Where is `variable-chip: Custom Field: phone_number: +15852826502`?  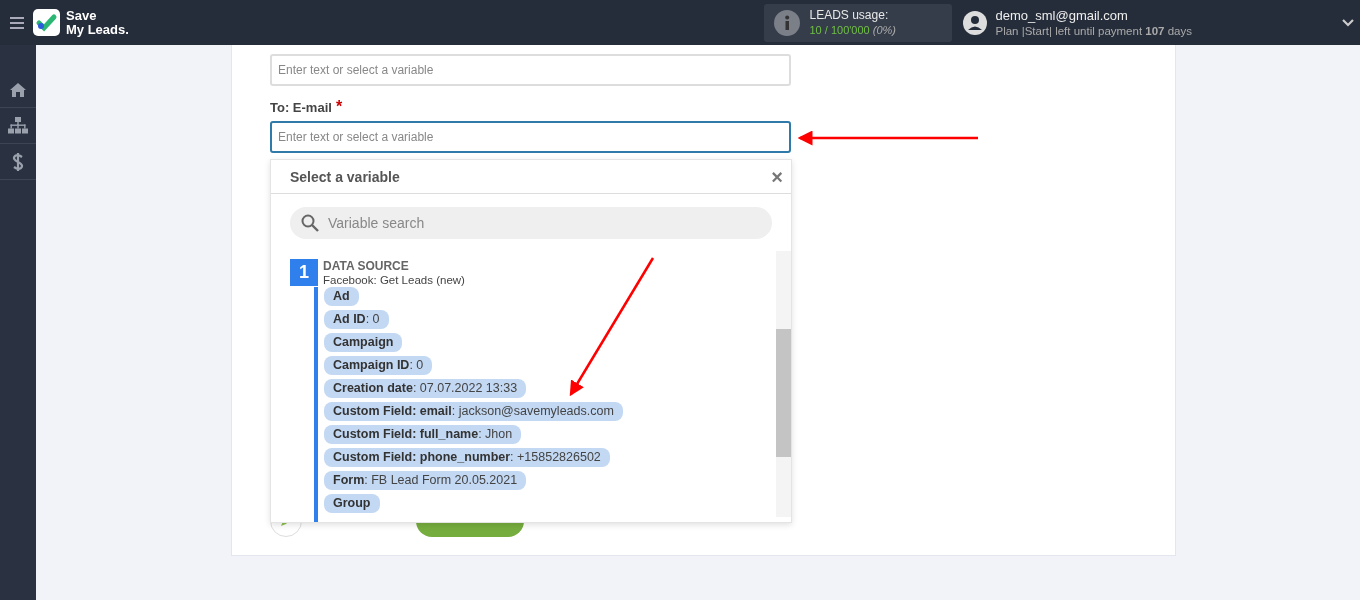 variable-chip: Custom Field: phone_number: +15852826502 is located at coordinates (467, 457).